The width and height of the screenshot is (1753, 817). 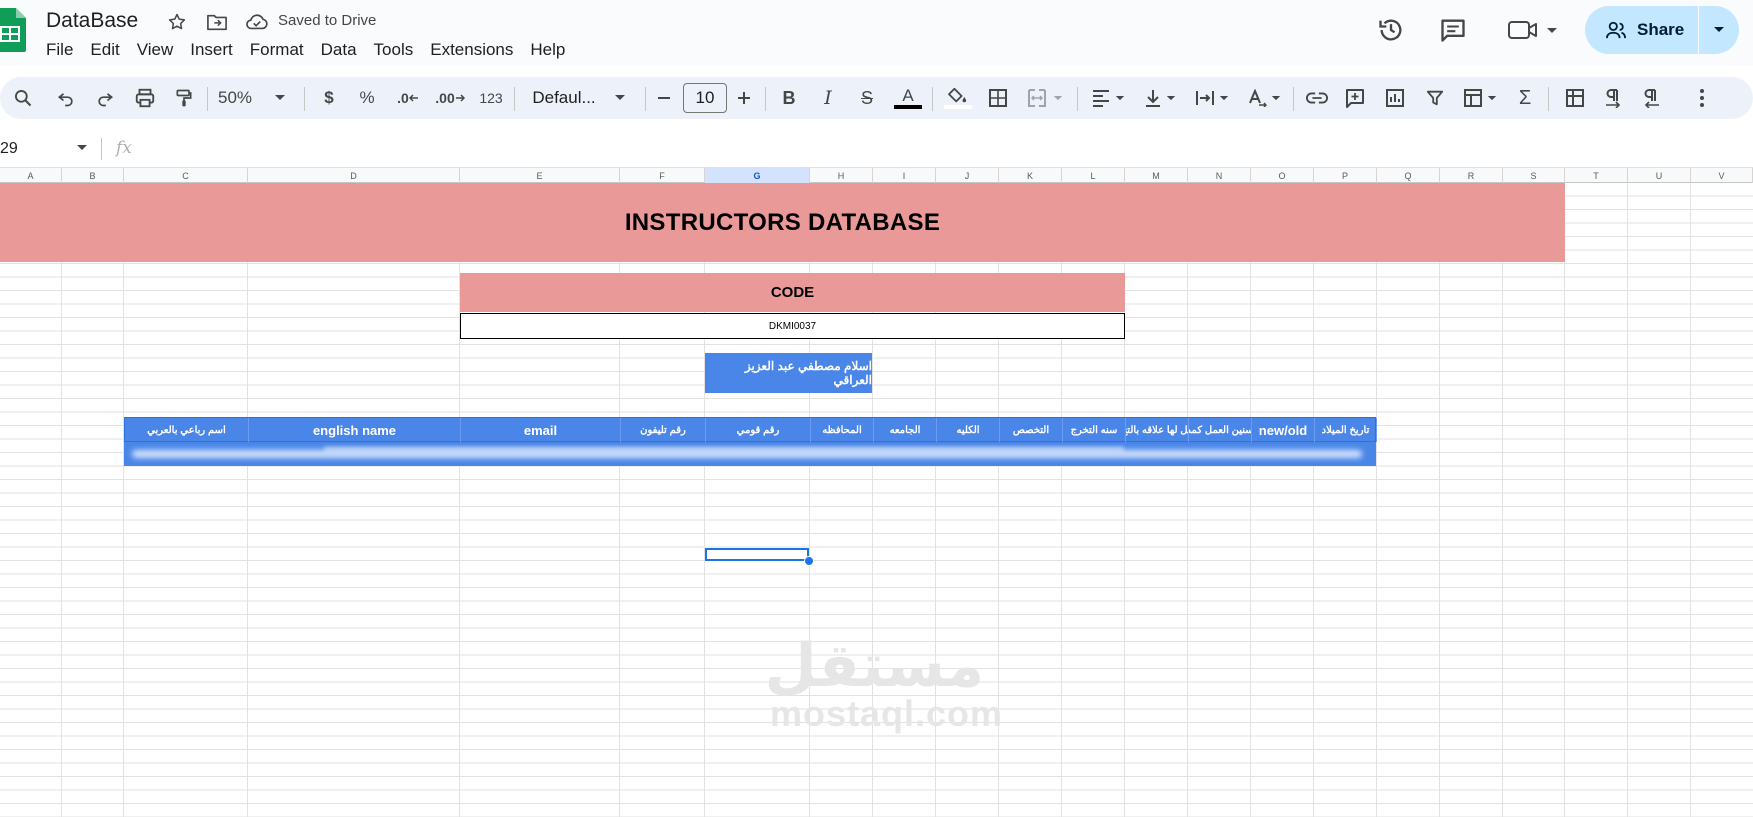 What do you see at coordinates (1471, 175) in the screenshot?
I see `column-header-r: R` at bounding box center [1471, 175].